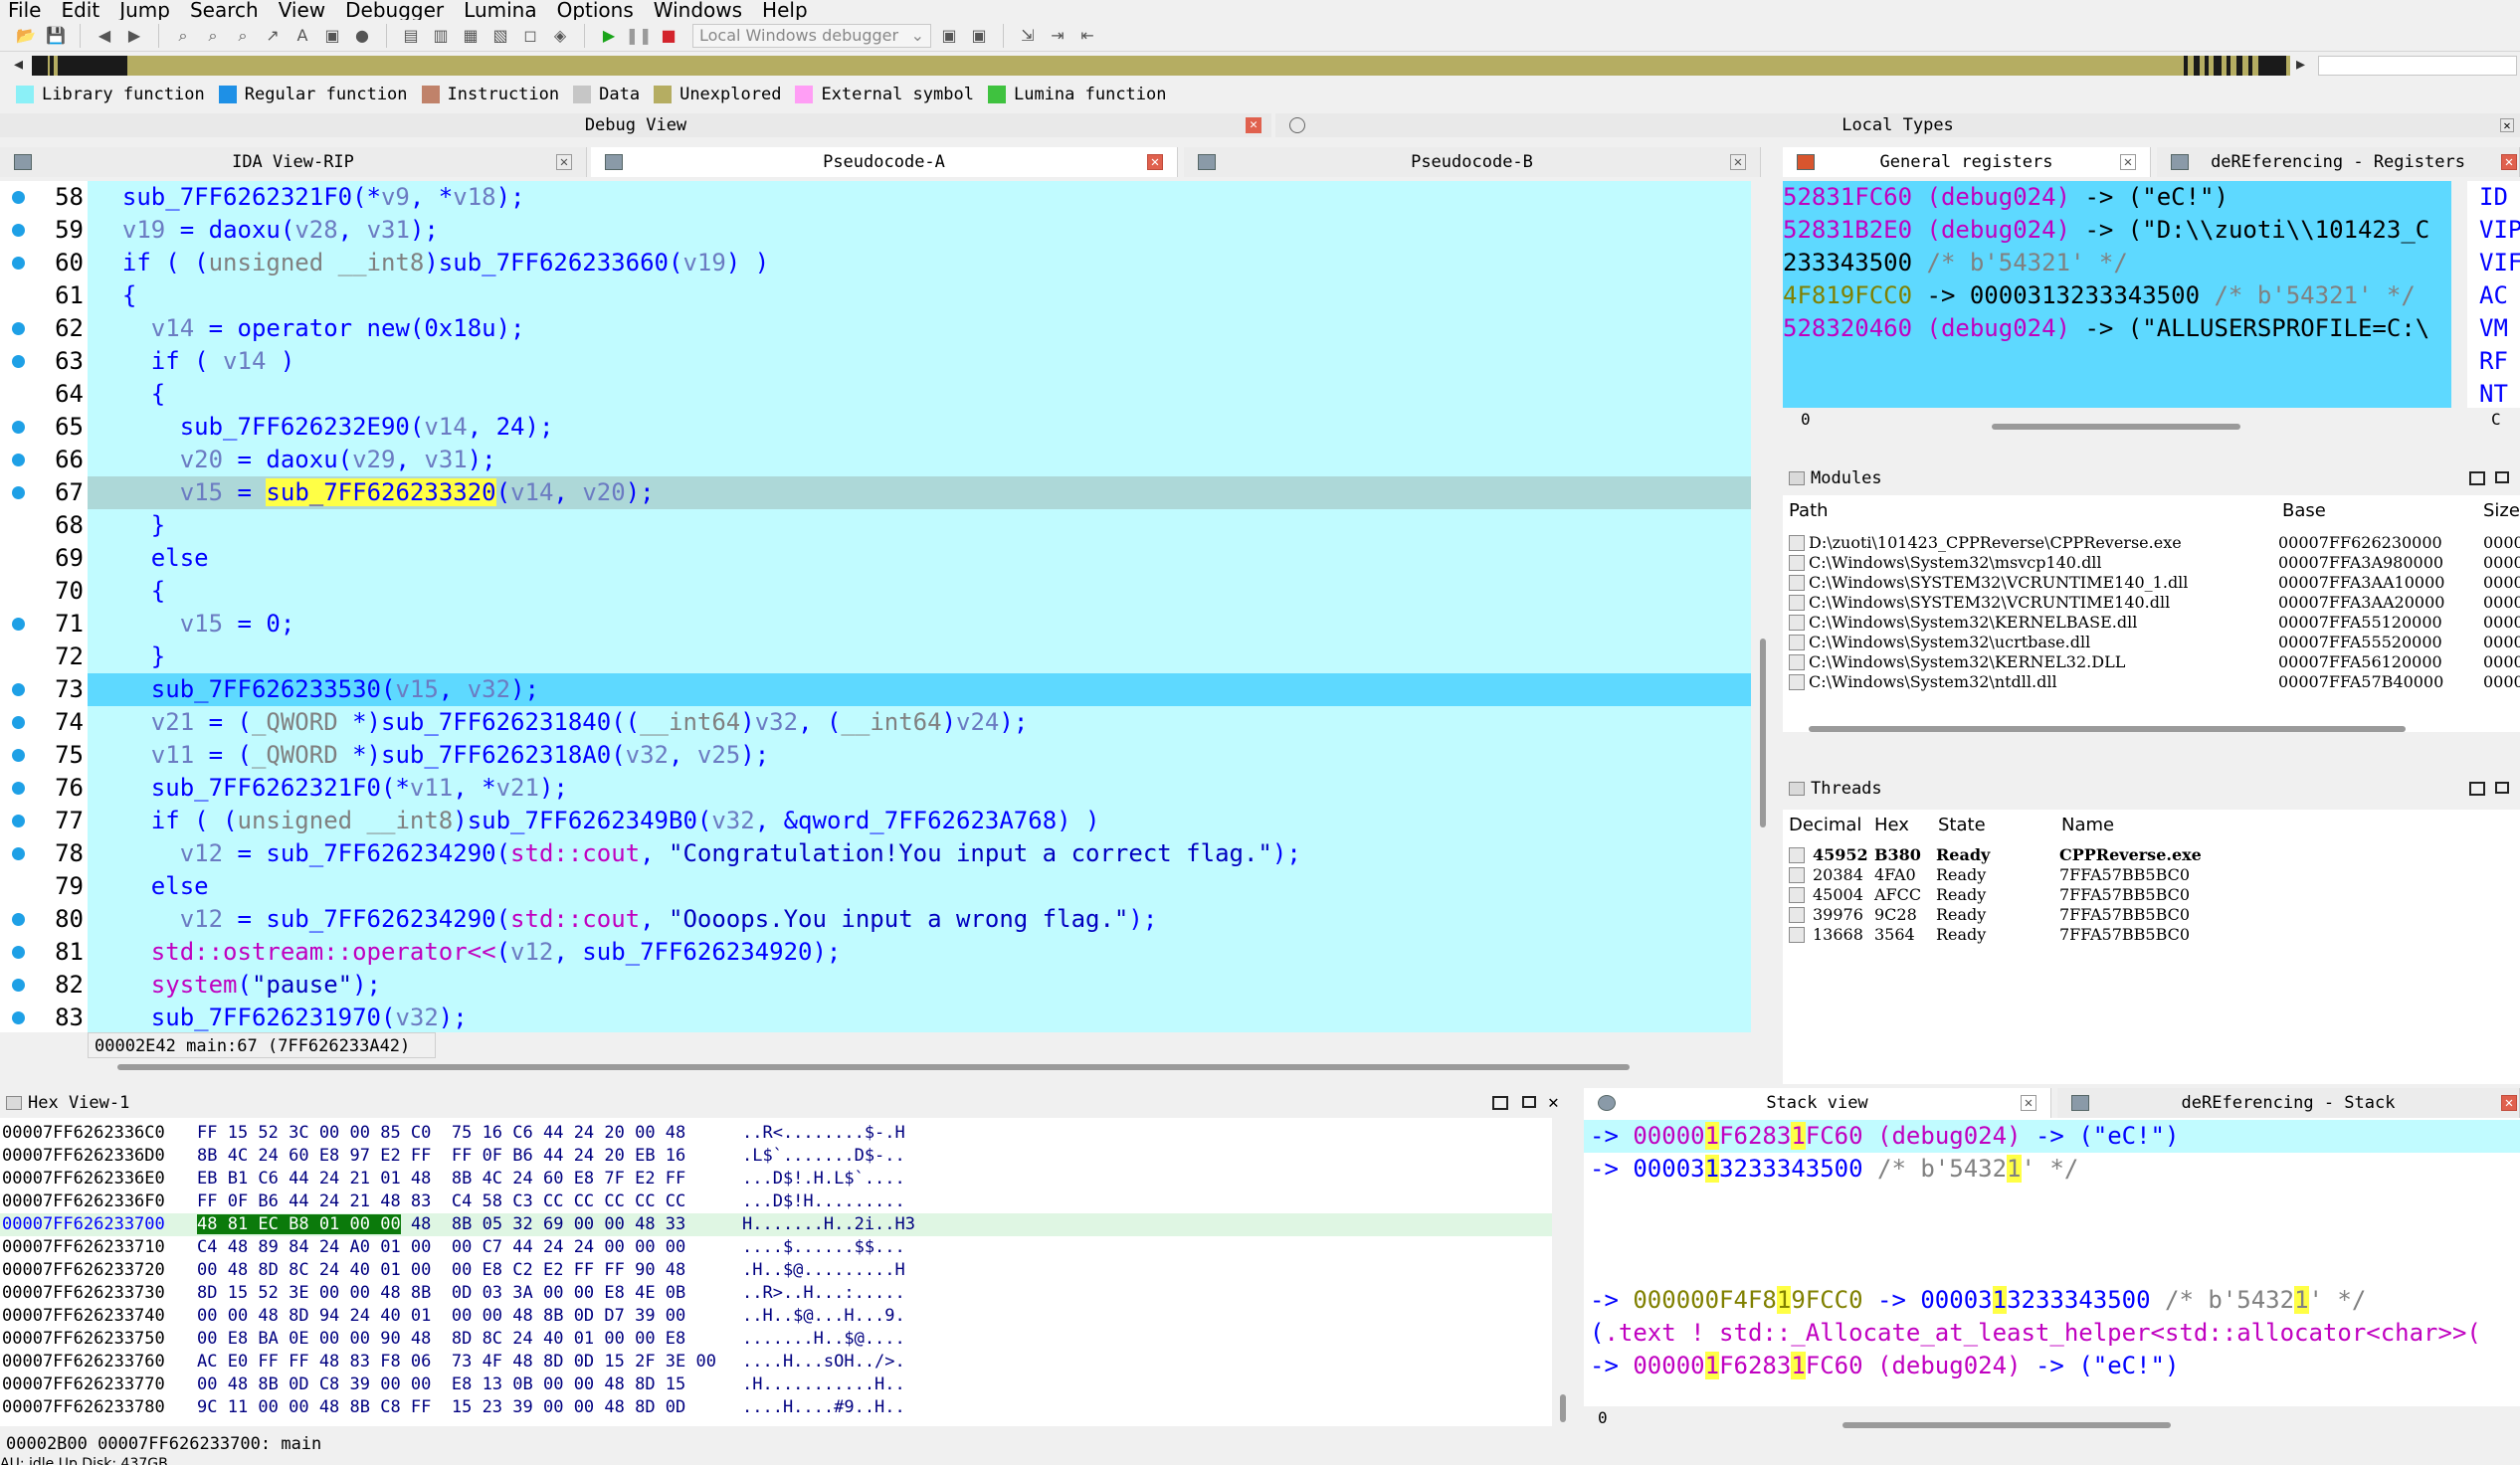 The height and width of the screenshot is (1465, 2520). What do you see at coordinates (884, 162) in the screenshot?
I see `tab-pseudocode-a: Pseudocode-A ✕` at bounding box center [884, 162].